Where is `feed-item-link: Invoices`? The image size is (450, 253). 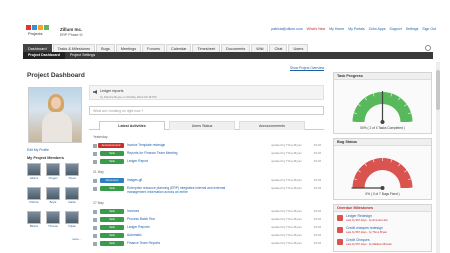
feed-item-link: Invoices is located at coordinates (133, 211).